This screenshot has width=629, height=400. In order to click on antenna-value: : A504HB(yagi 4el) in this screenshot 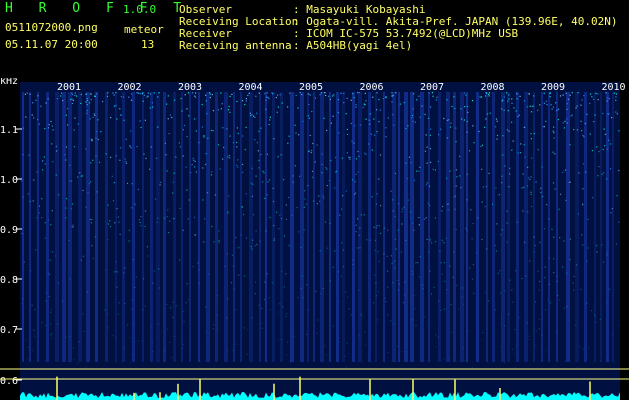, I will do `click(353, 45)`.